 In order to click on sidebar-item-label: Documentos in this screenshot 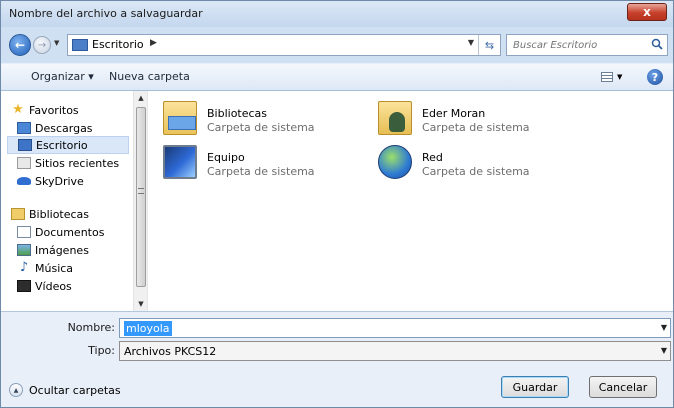, I will do `click(70, 232)`.